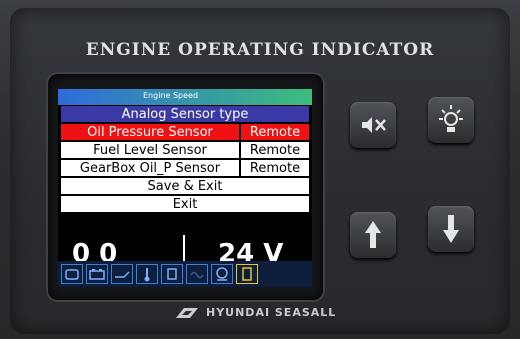 The image size is (520, 339). Describe the element at coordinates (185, 114) in the screenshot. I see `menu-header: Analog Sensor type` at that location.